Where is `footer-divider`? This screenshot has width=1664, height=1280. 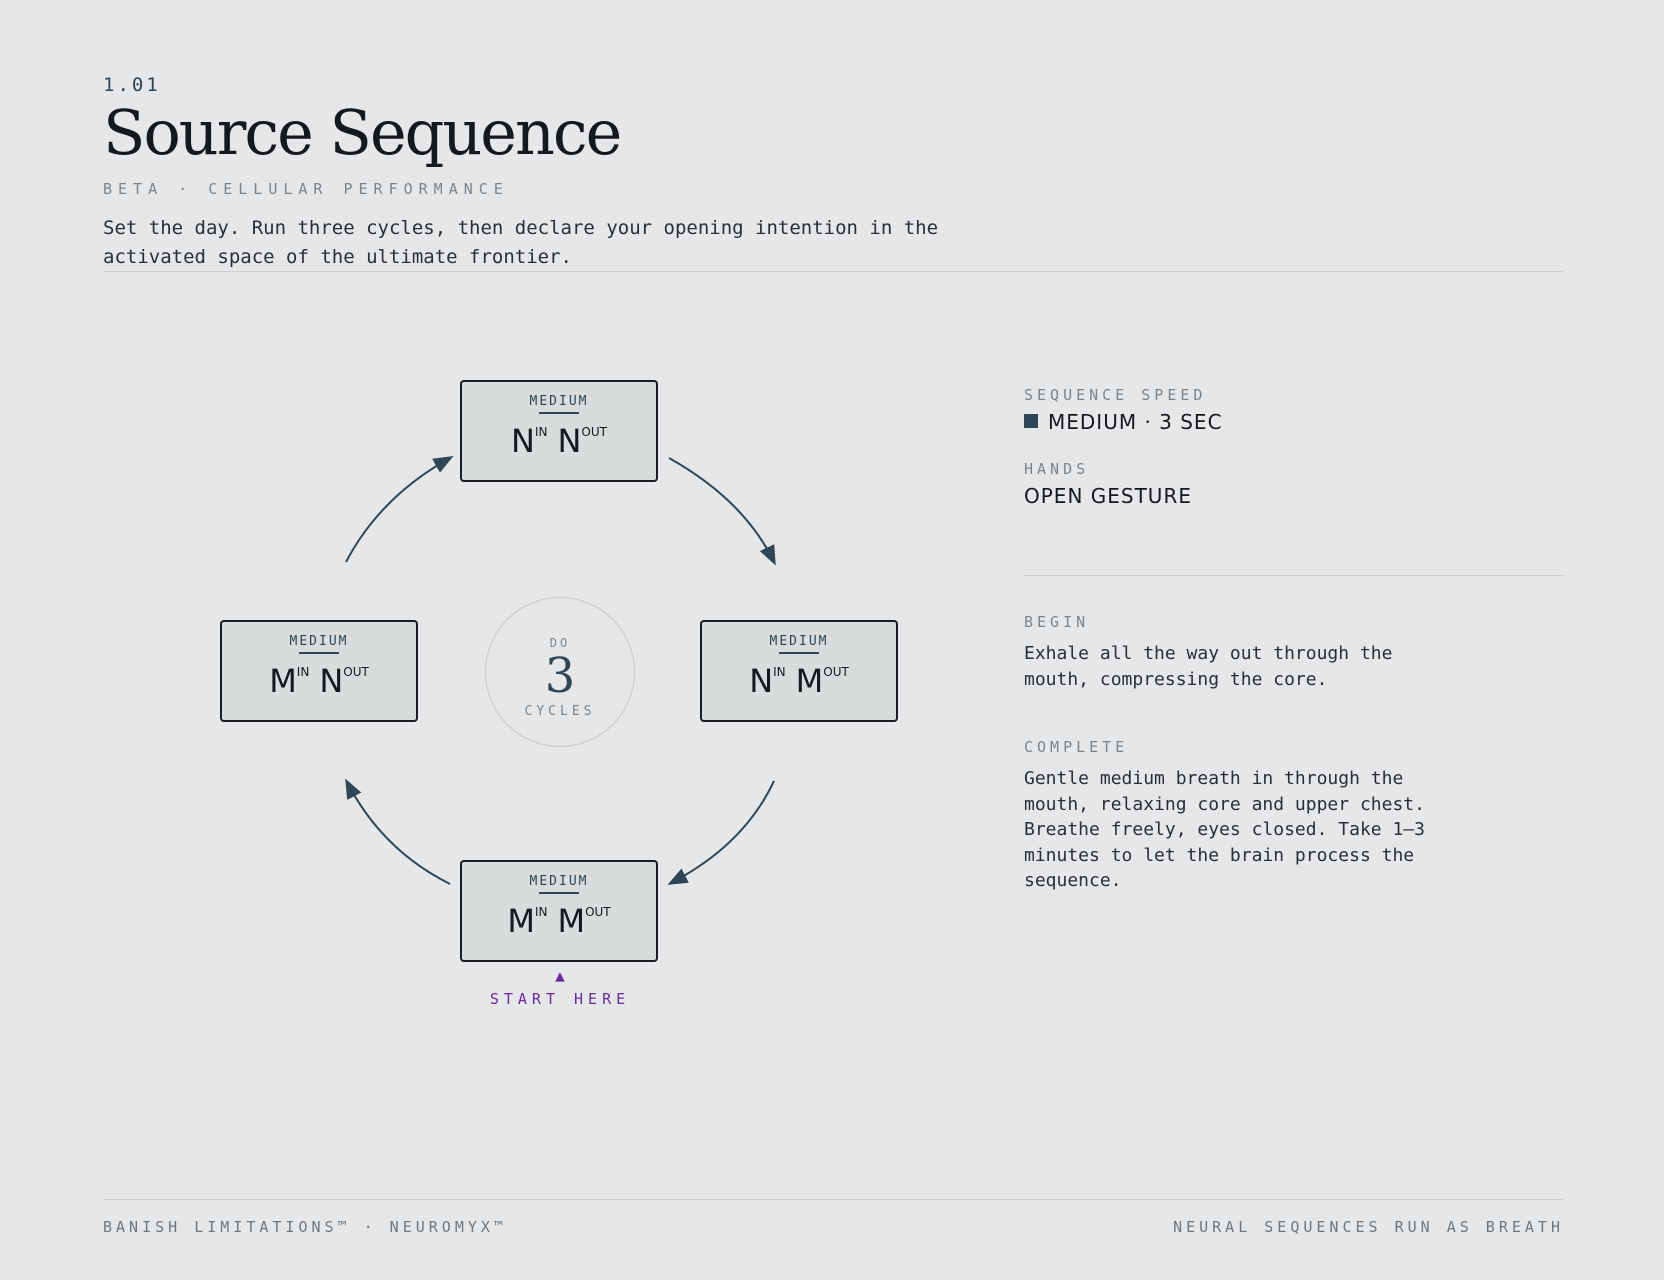
footer-divider is located at coordinates (833, 1199).